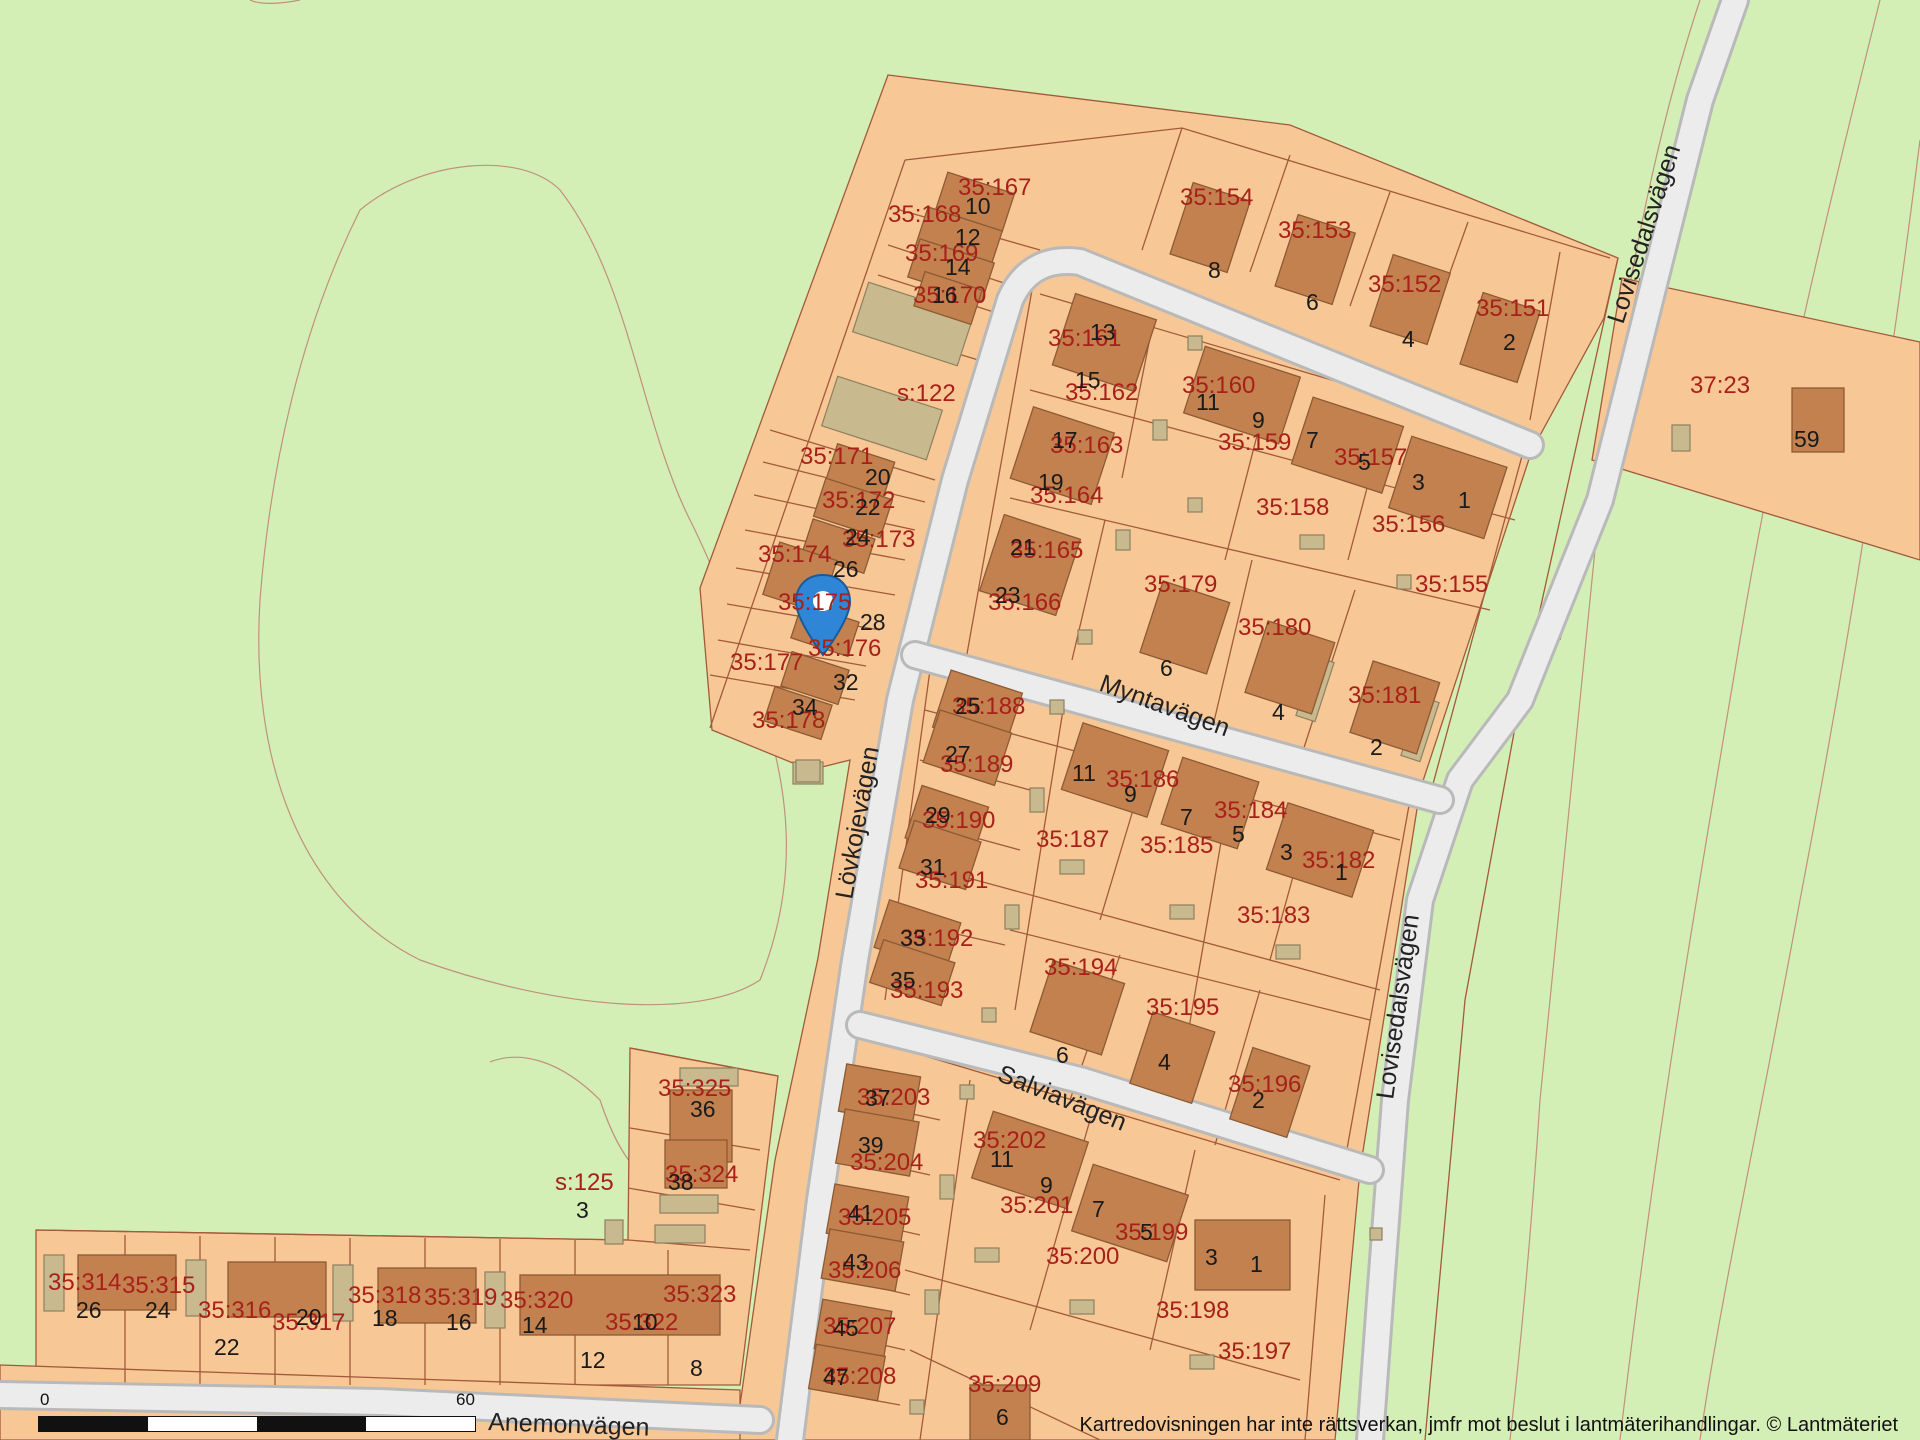 This screenshot has height=1440, width=1920. Describe the element at coordinates (1072, 839) in the screenshot. I see `parcel-label: 35:187` at that location.